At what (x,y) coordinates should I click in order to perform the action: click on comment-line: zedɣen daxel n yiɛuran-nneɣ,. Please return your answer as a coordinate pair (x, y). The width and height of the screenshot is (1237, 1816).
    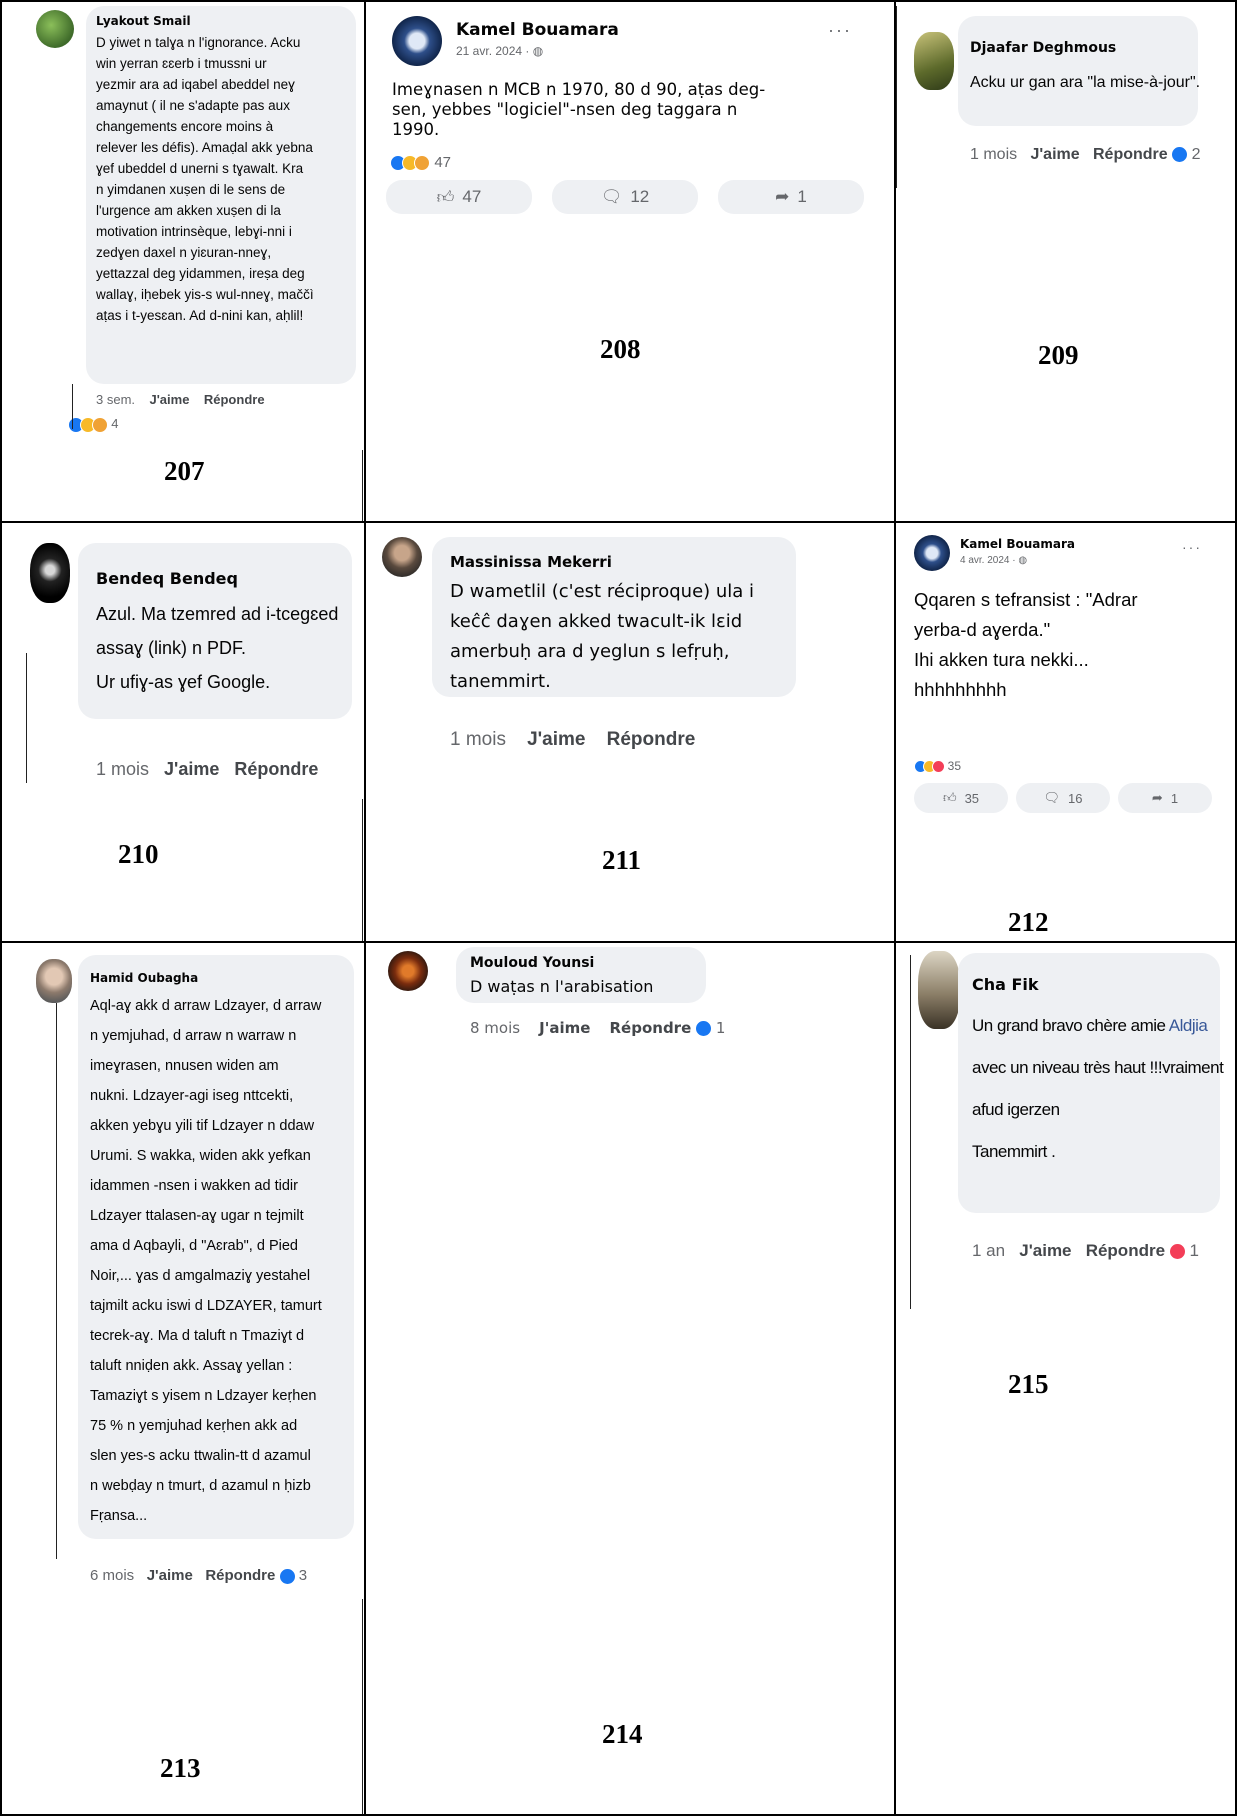
    Looking at the image, I should click on (184, 252).